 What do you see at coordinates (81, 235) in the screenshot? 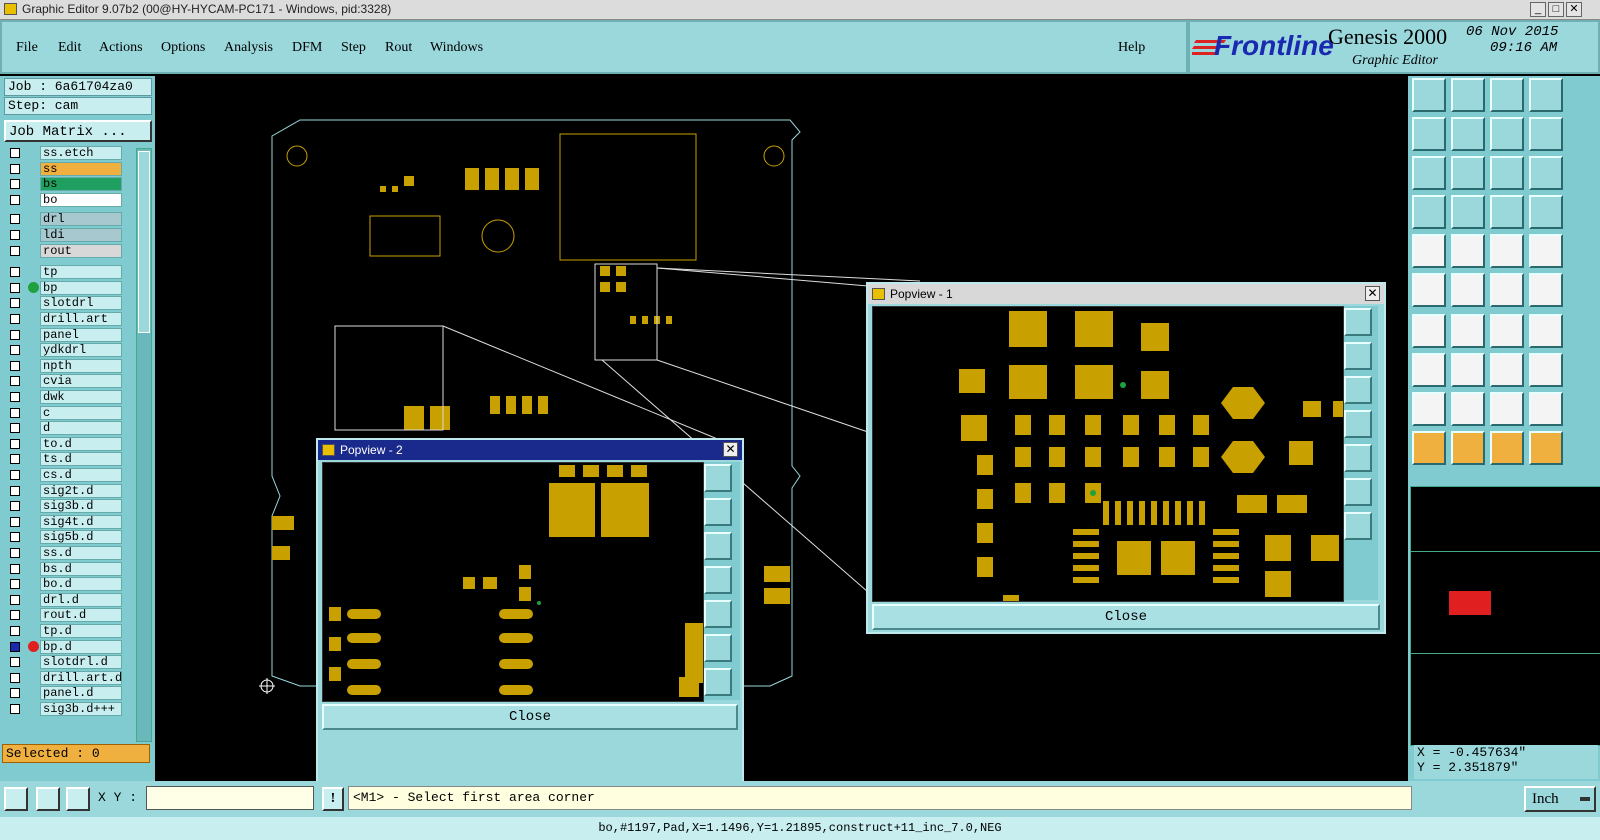
I see `layer-name: ldi` at bounding box center [81, 235].